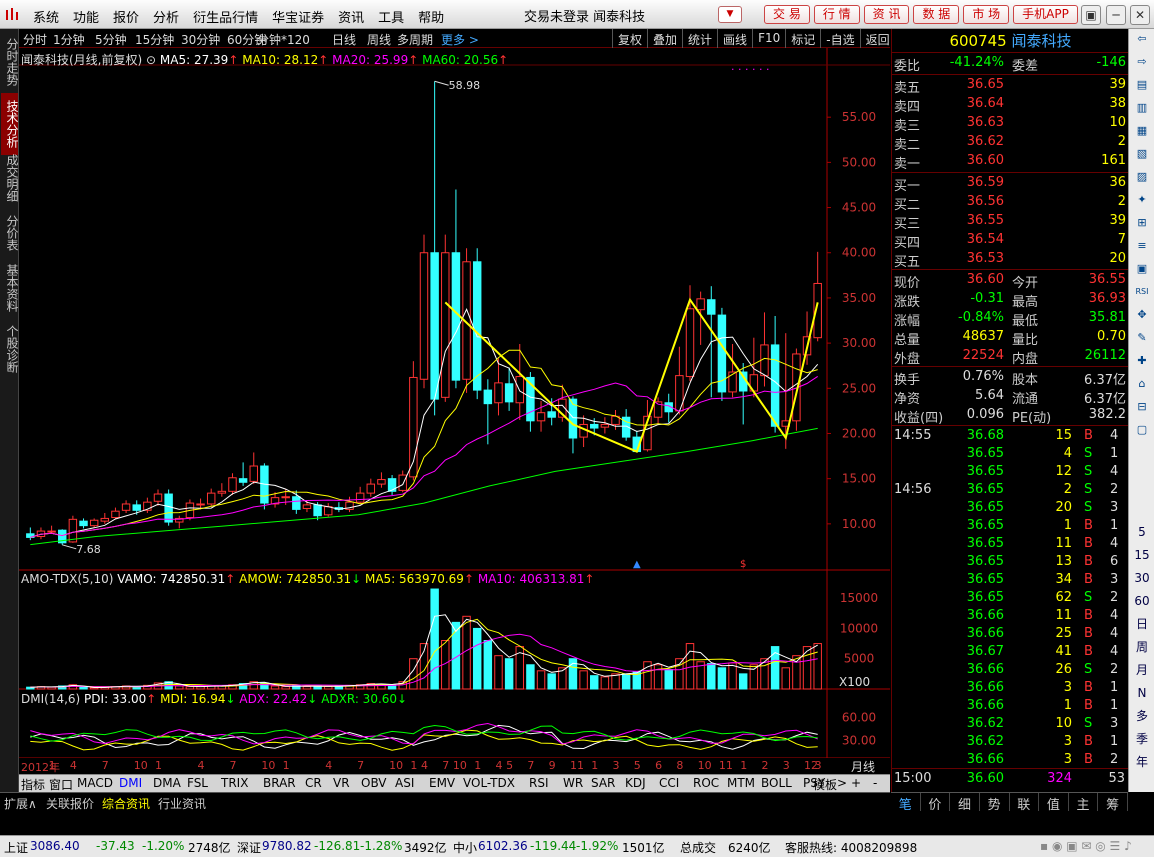  What do you see at coordinates (802, 38) in the screenshot?
I see `tool-5: 标记` at bounding box center [802, 38].